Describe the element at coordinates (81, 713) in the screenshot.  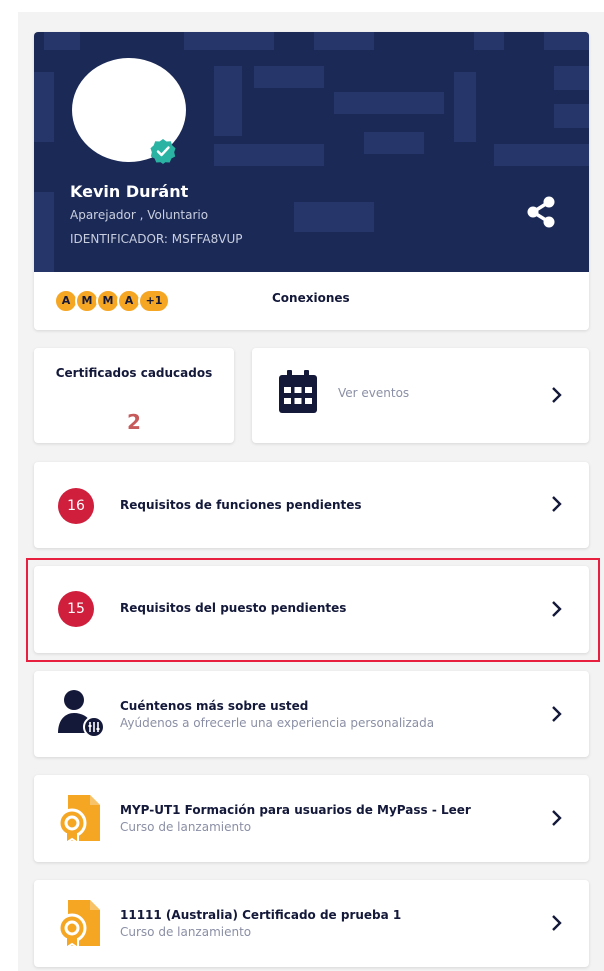
I see `user-settings-icon` at that location.